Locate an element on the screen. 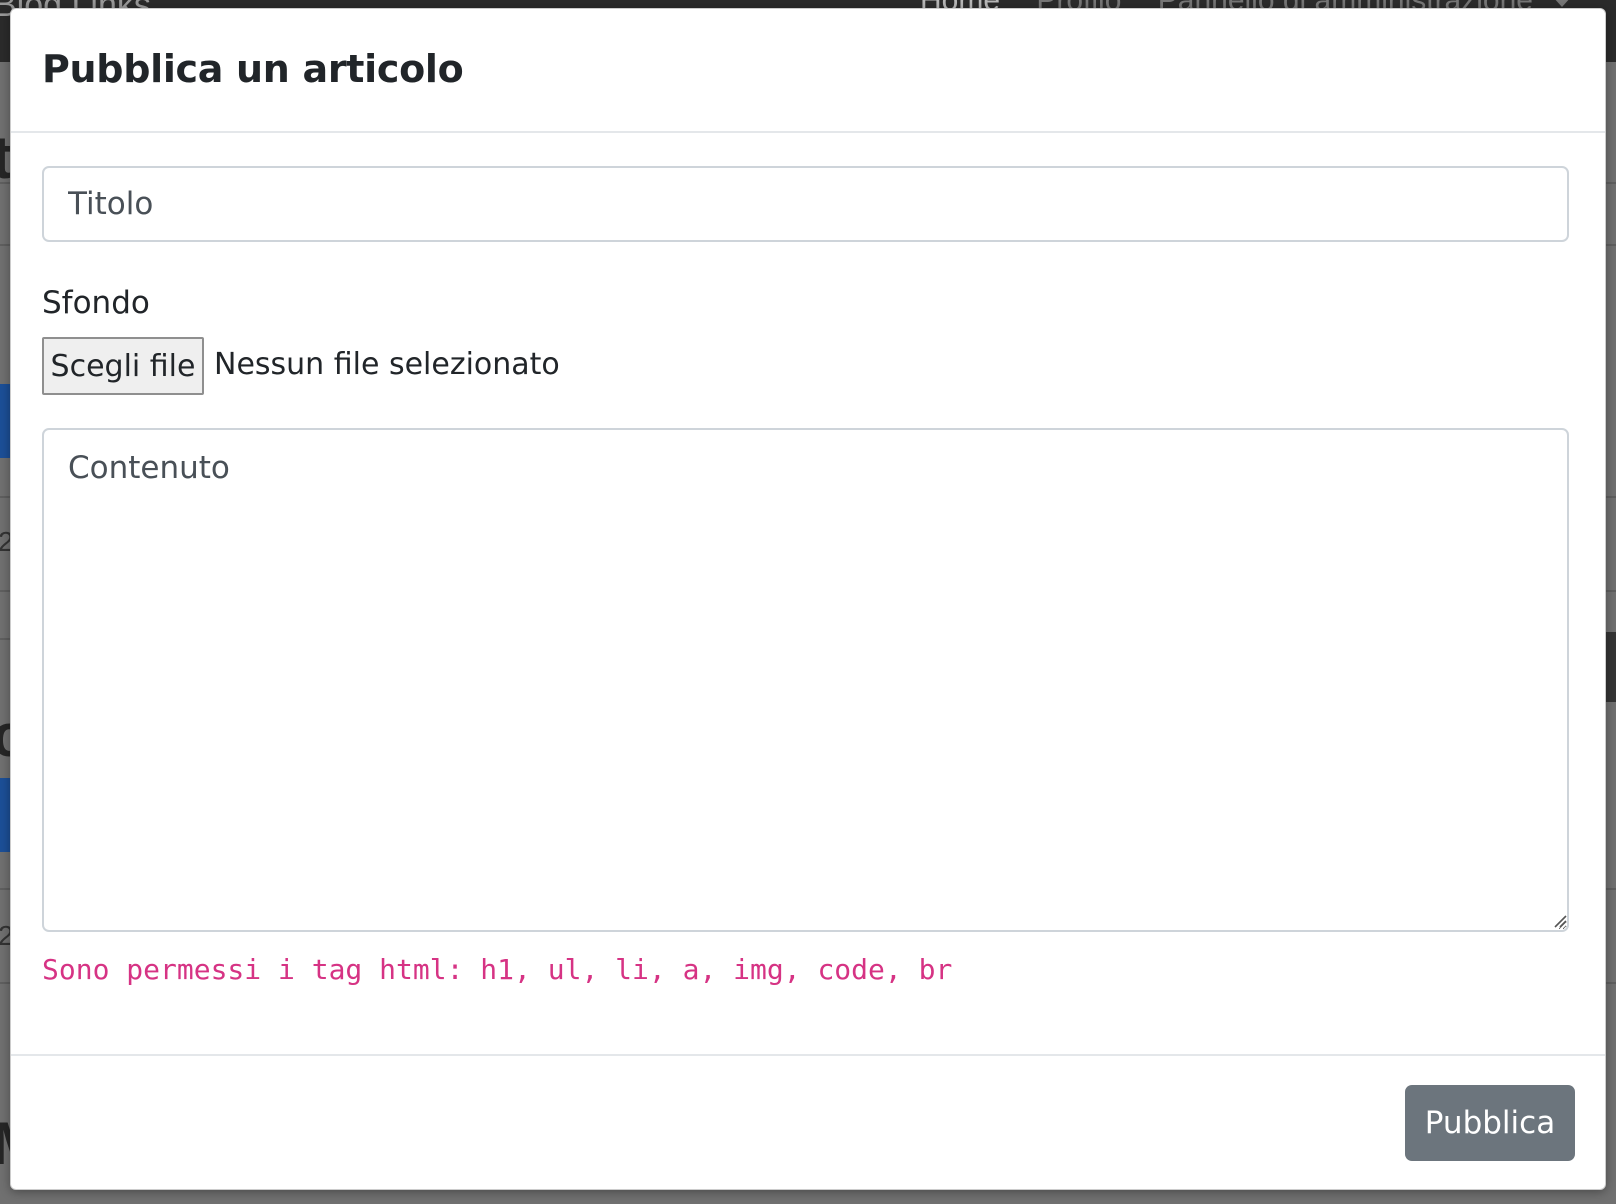 The height and width of the screenshot is (1204, 1616). file-status-text: Nessun file selezionato is located at coordinates (387, 364).